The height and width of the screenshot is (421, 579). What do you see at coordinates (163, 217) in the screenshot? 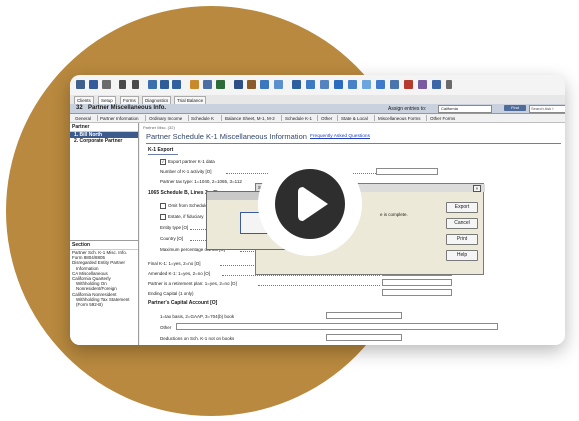
I see `estate-checkbox` at bounding box center [163, 217].